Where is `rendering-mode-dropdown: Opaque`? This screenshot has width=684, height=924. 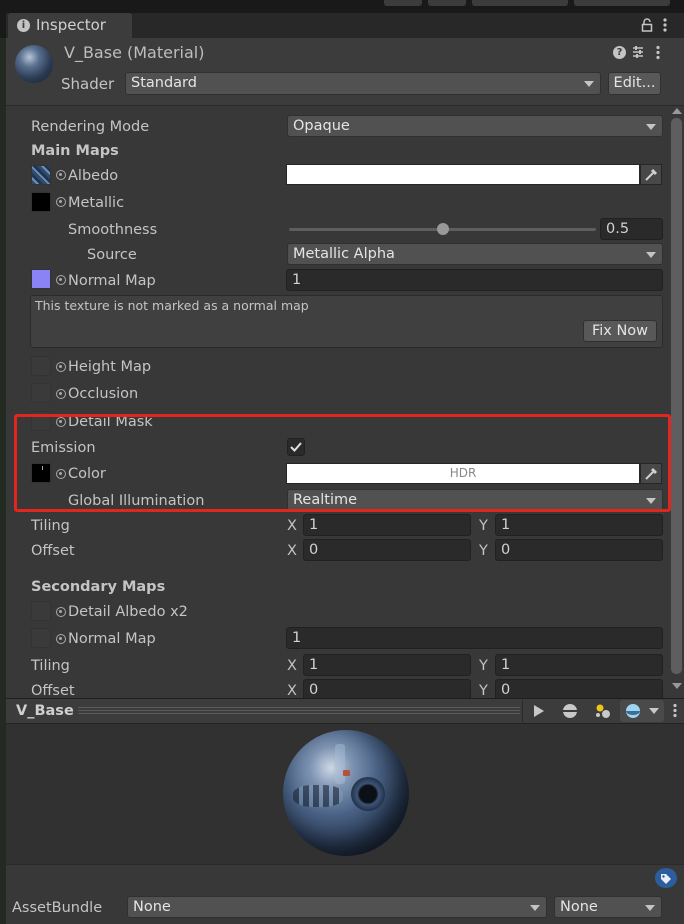
rendering-mode-dropdown: Opaque is located at coordinates (475, 126).